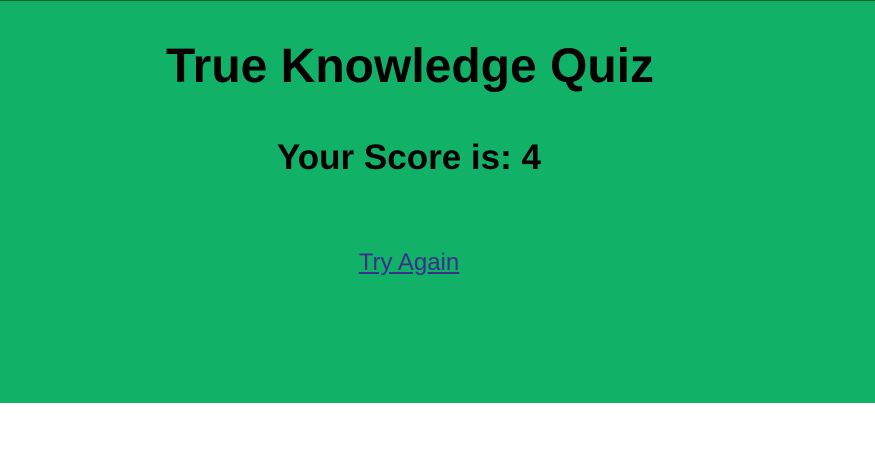 This screenshot has width=875, height=460. What do you see at coordinates (410, 66) in the screenshot?
I see `quiz-title: True Knowledge Quiz` at bounding box center [410, 66].